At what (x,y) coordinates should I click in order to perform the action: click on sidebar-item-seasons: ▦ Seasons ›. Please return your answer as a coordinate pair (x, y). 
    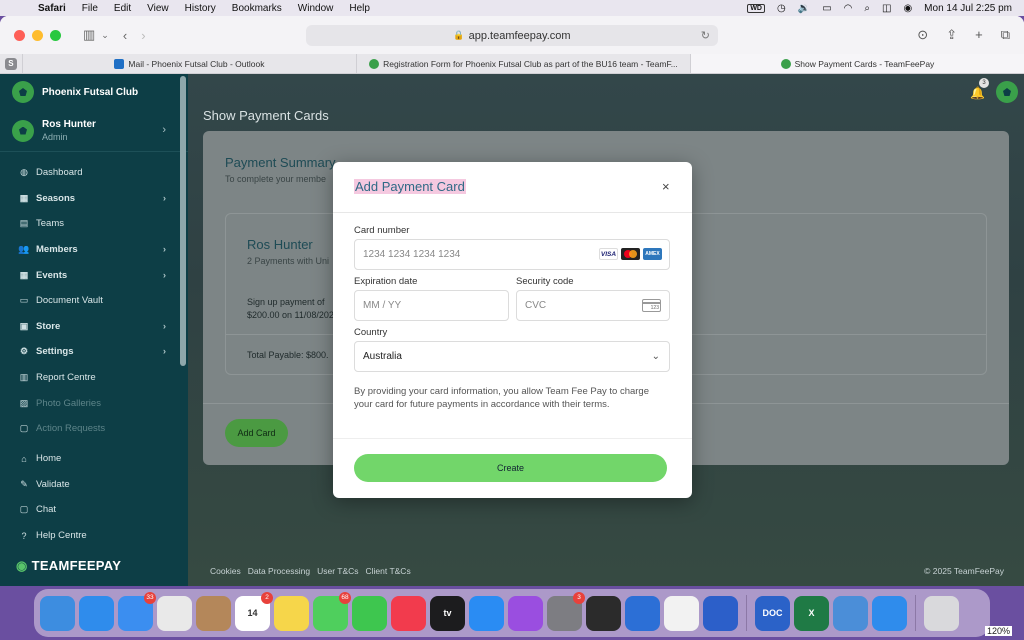
    Looking at the image, I should click on (94, 199).